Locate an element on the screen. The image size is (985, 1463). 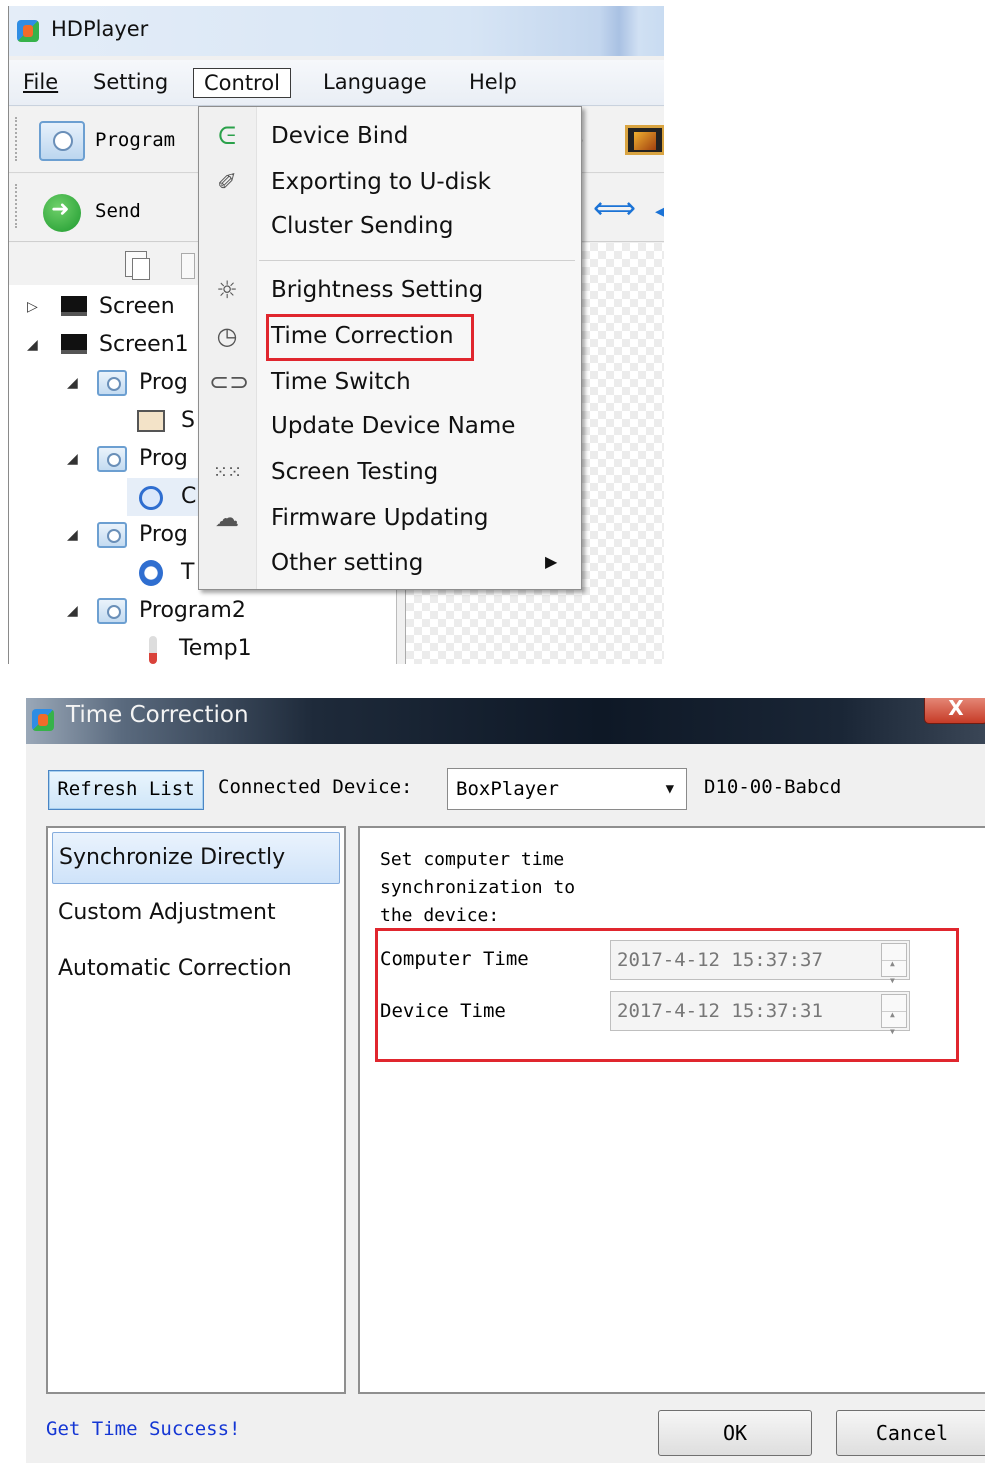
refresh-list-button: Refresh List is located at coordinates (126, 790).